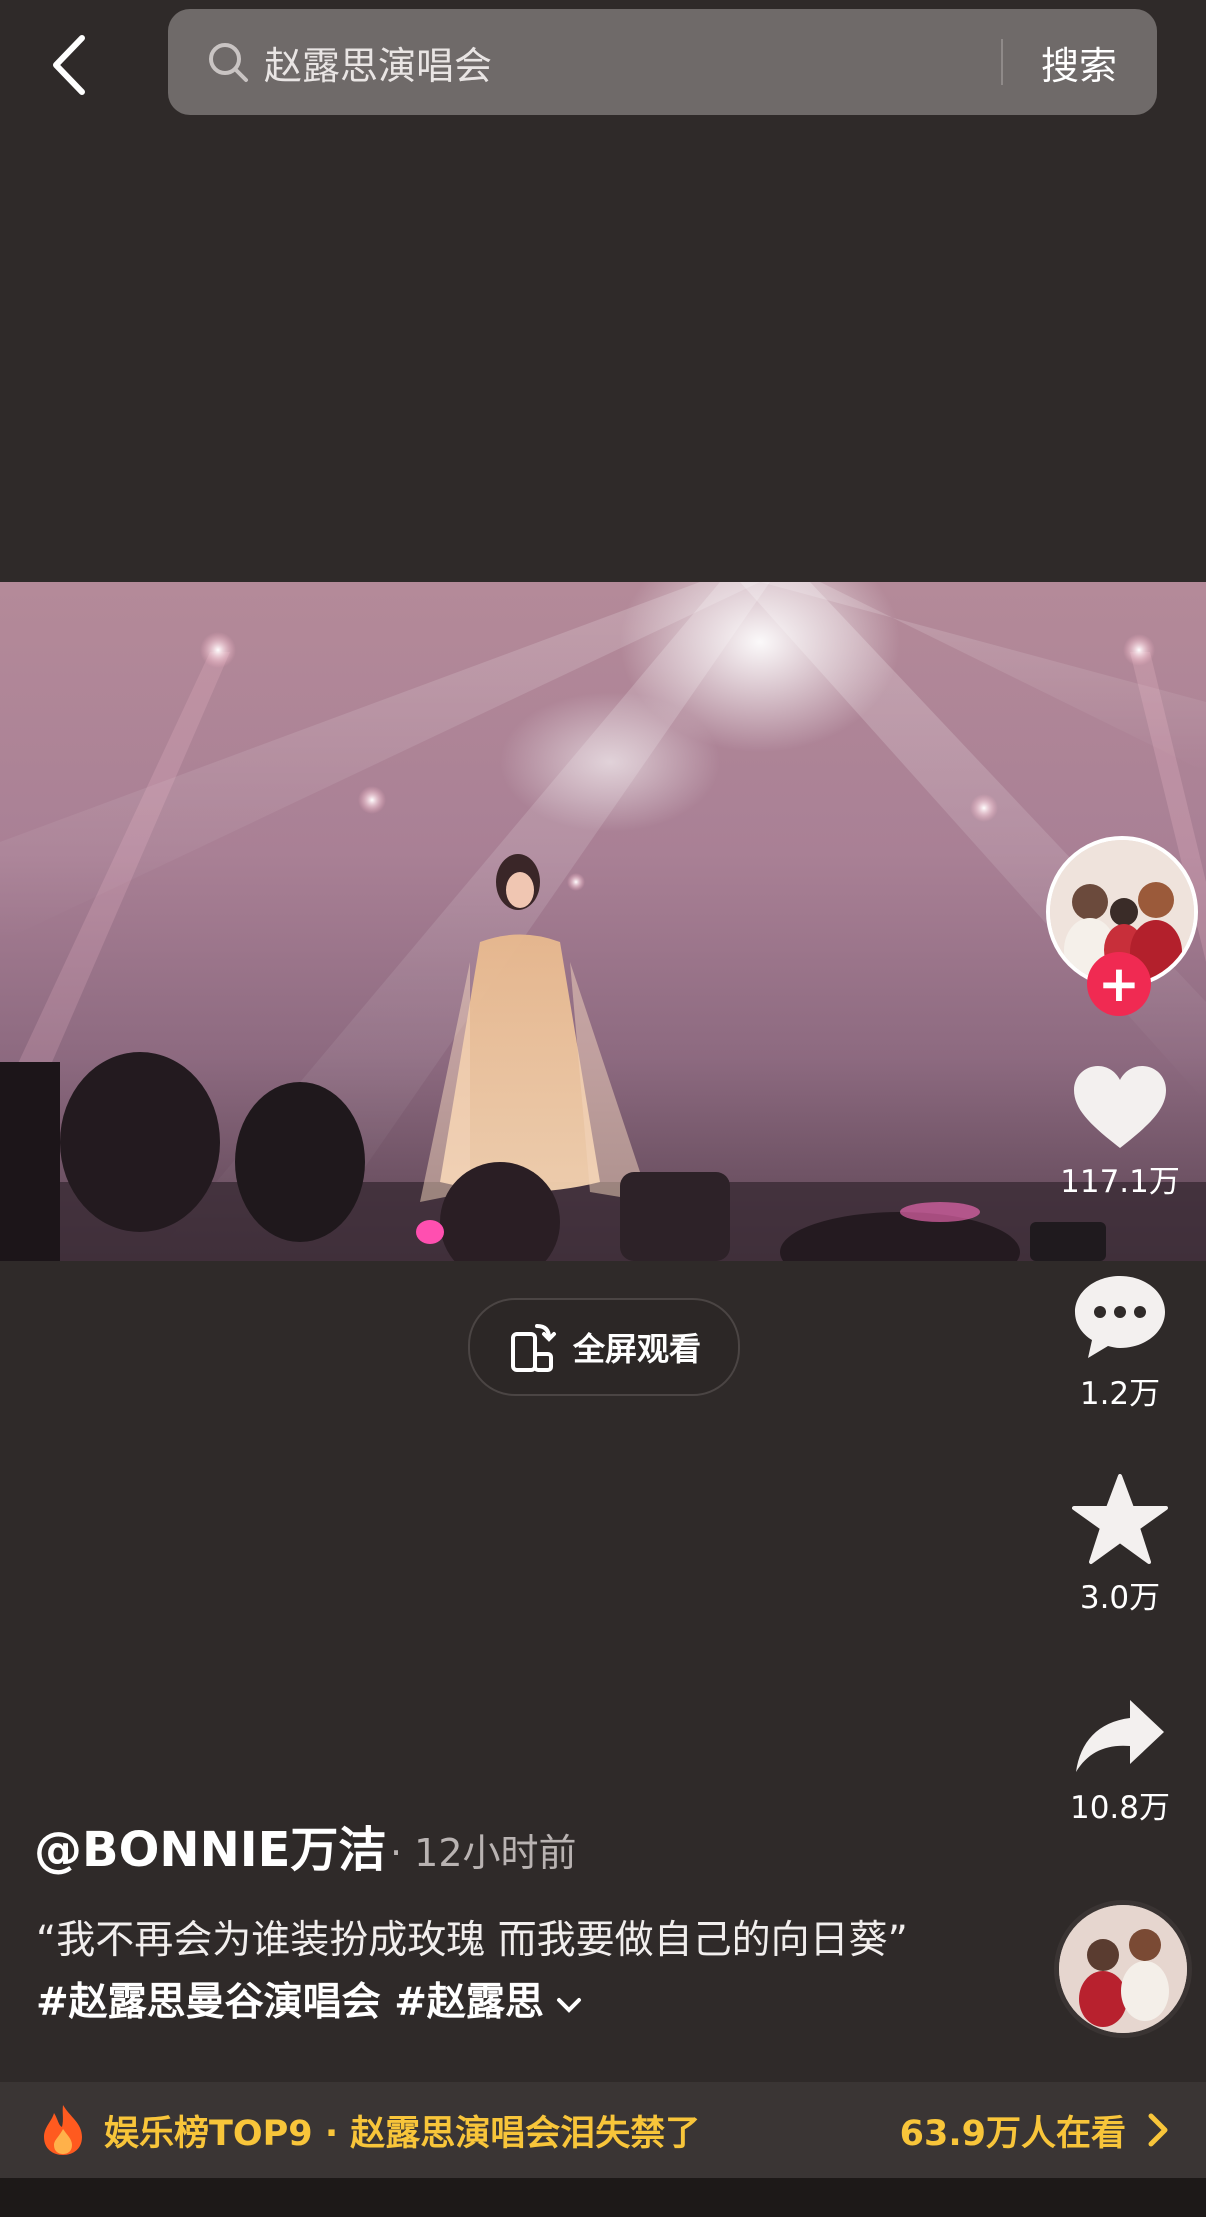 This screenshot has width=1206, height=2217. What do you see at coordinates (63, 2130) in the screenshot?
I see `fire-icon` at bounding box center [63, 2130].